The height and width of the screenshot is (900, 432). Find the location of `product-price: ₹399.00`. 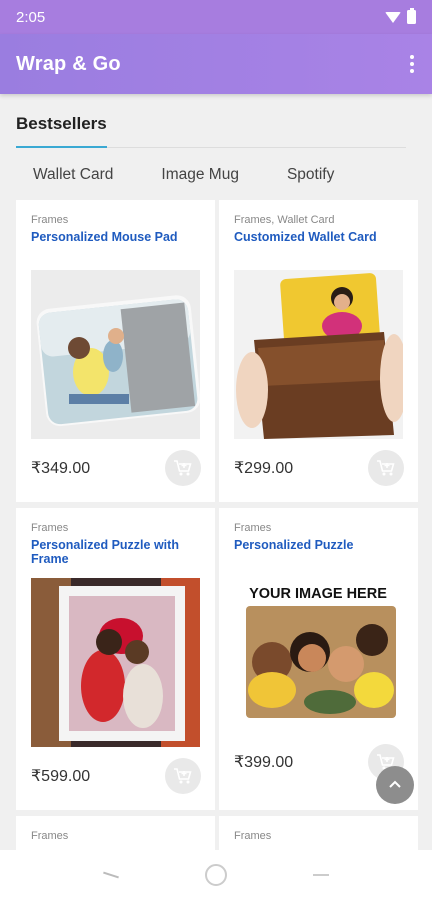

product-price: ₹399.00 is located at coordinates (264, 762).